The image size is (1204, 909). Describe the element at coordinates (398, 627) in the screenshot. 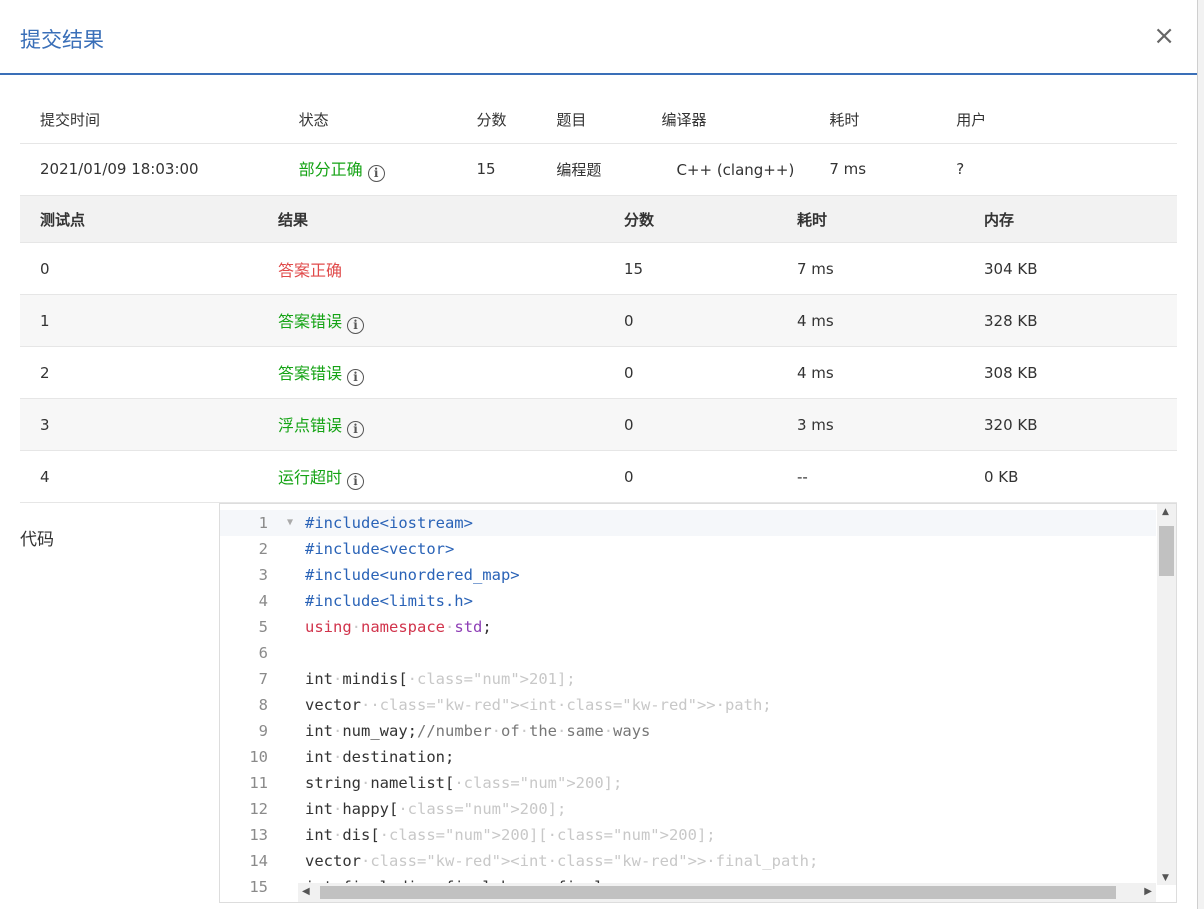

I see `code-text: using·namespace·std;` at that location.